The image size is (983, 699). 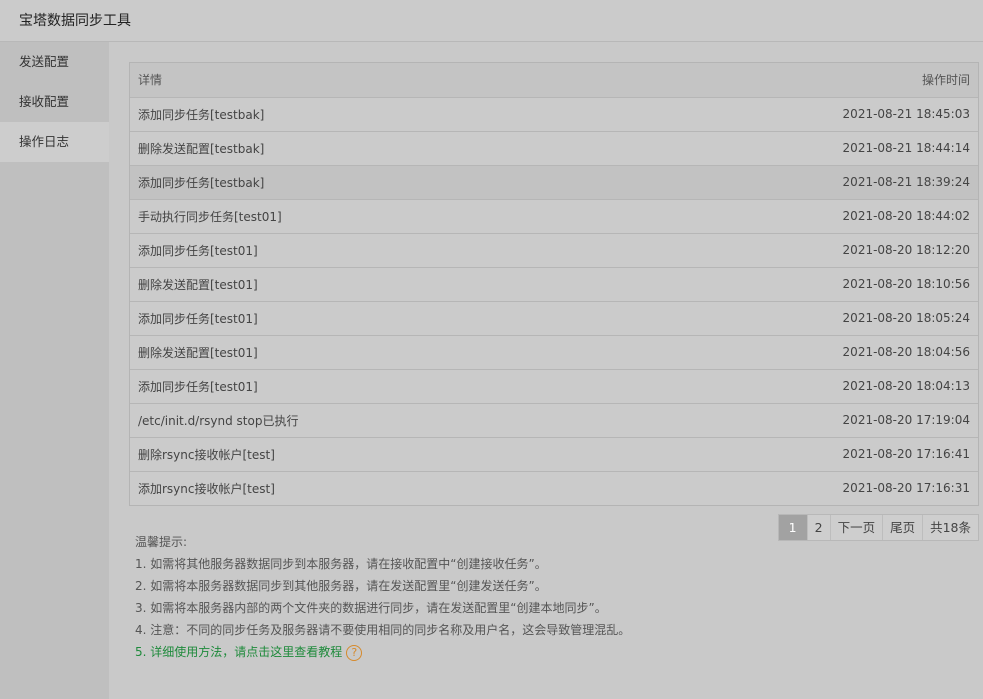 I want to click on table-row: 删除发送配置[test01] 2021-08-20 18:10:56, so click(x=554, y=284).